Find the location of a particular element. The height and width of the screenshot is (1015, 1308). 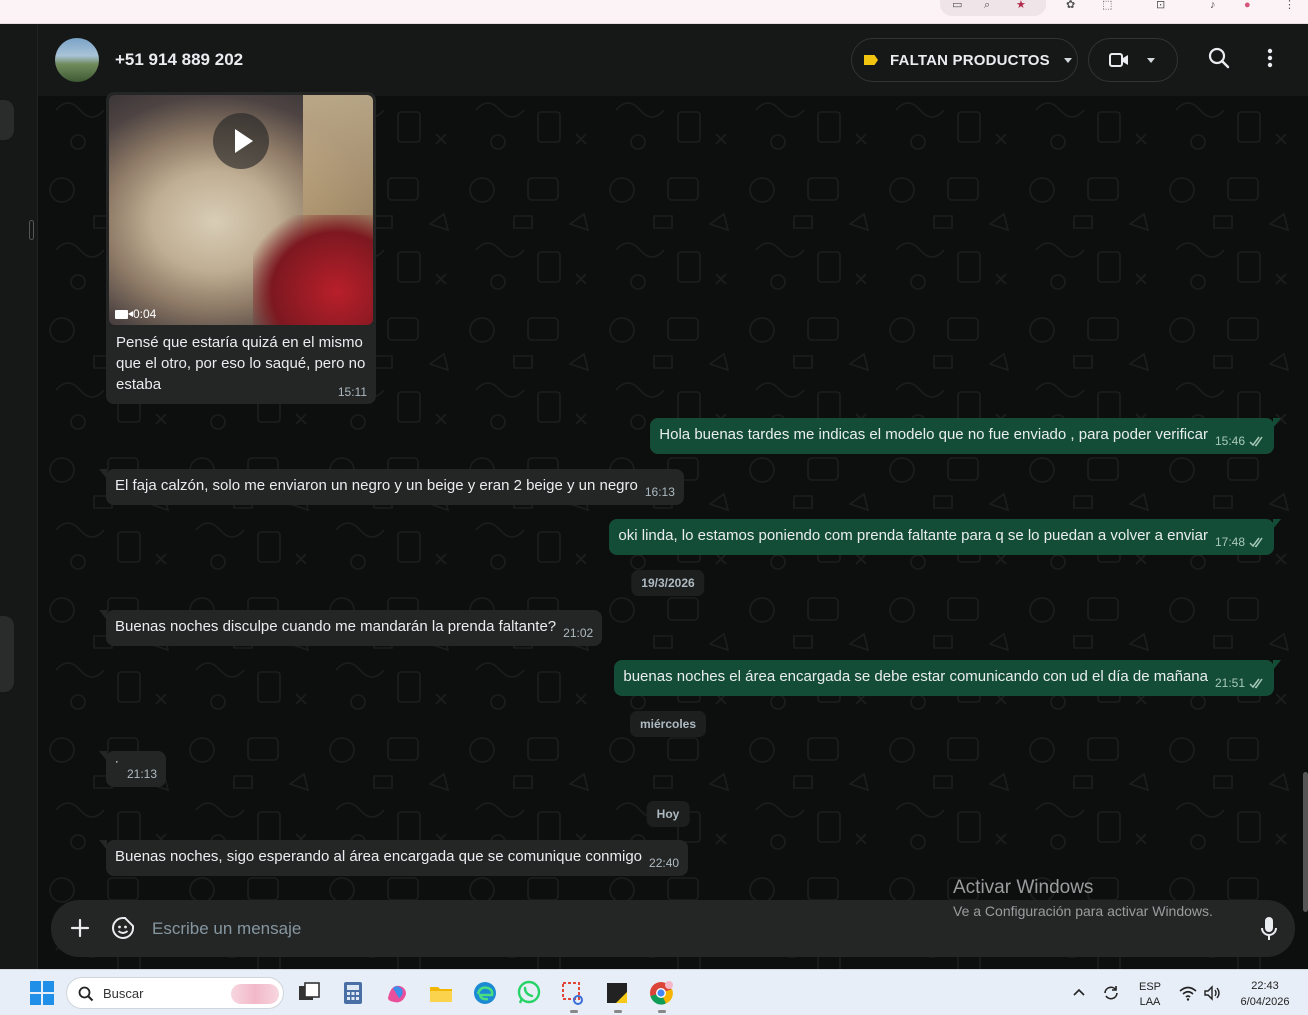

snipping-tool-icon is located at coordinates (573, 993).